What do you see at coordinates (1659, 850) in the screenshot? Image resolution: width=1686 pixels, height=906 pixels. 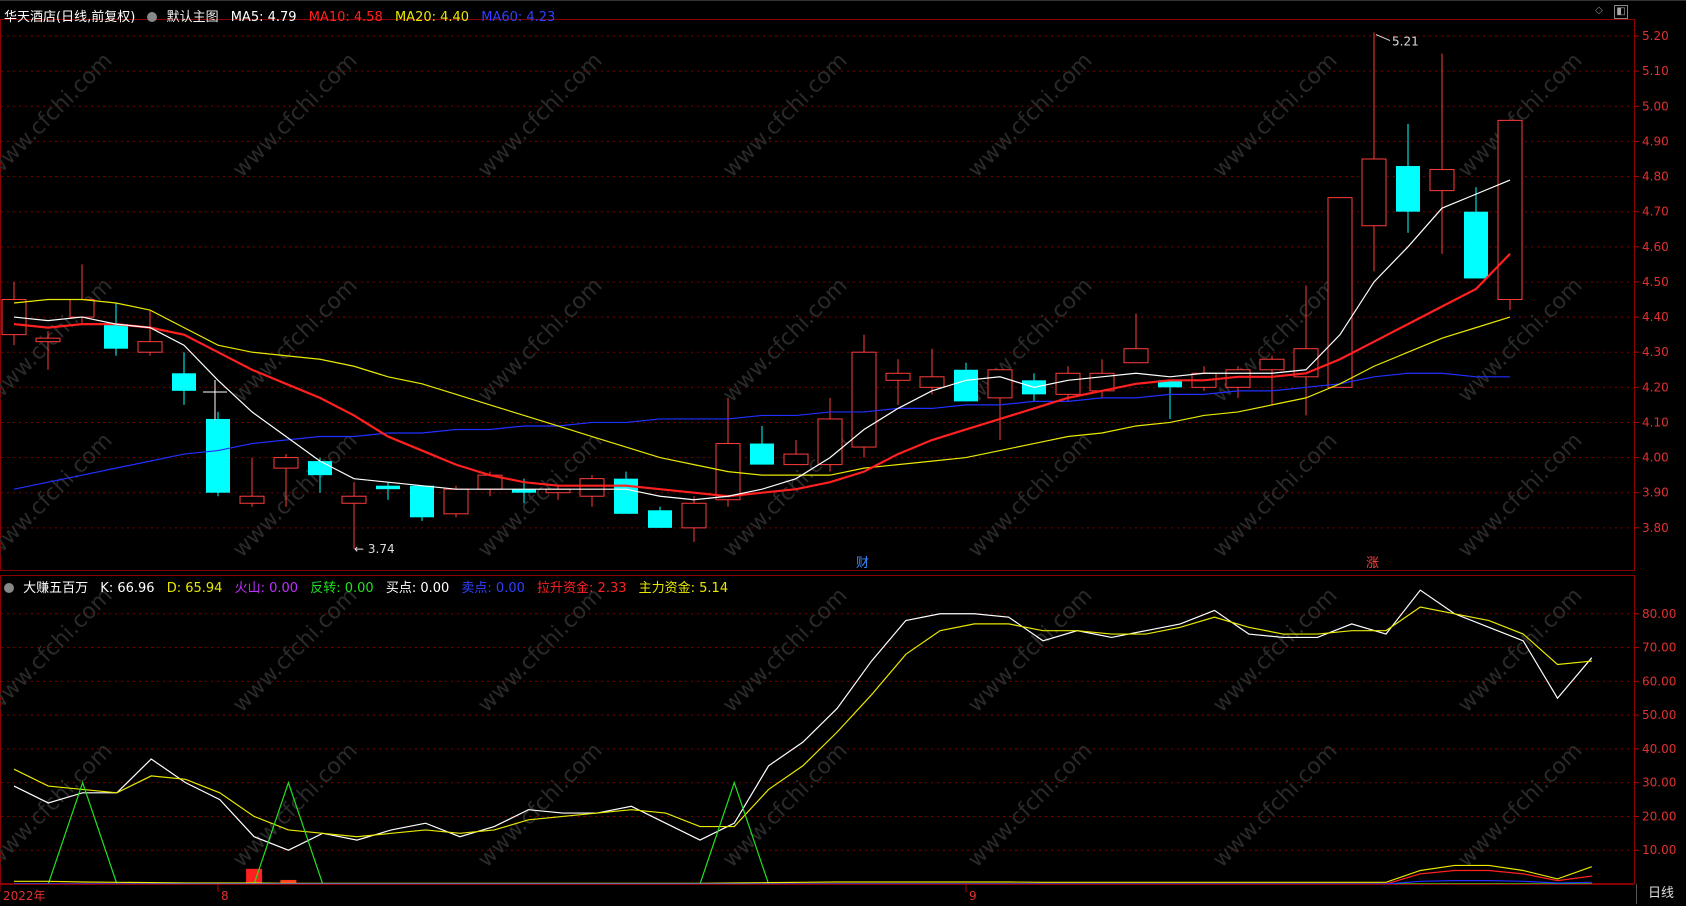 I see `sub-y-tick-label: 10.00` at bounding box center [1659, 850].